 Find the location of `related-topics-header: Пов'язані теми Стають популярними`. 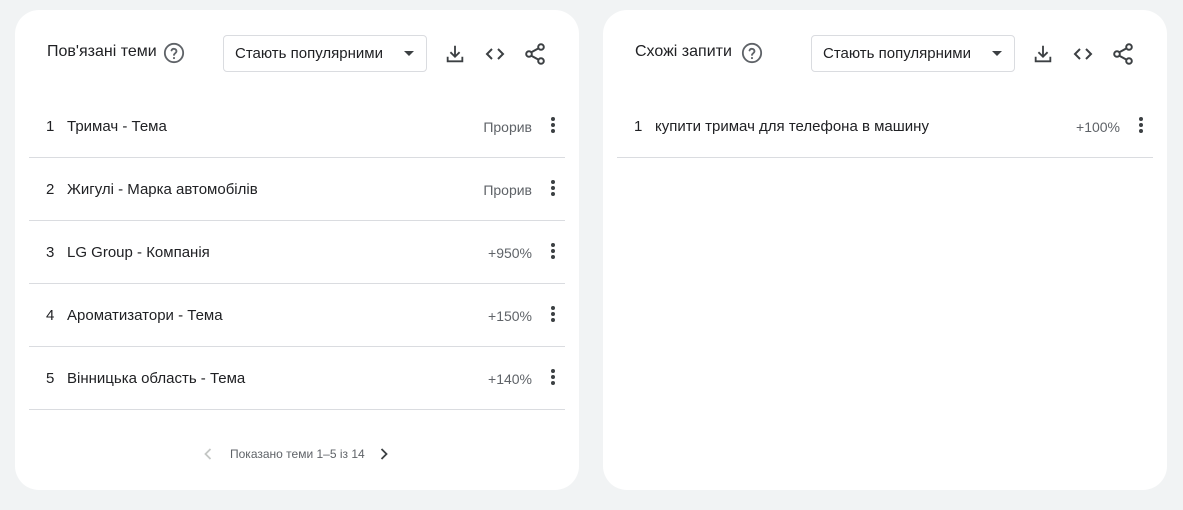

related-topics-header: Пов'язані теми Стають популярними is located at coordinates (297, 54).